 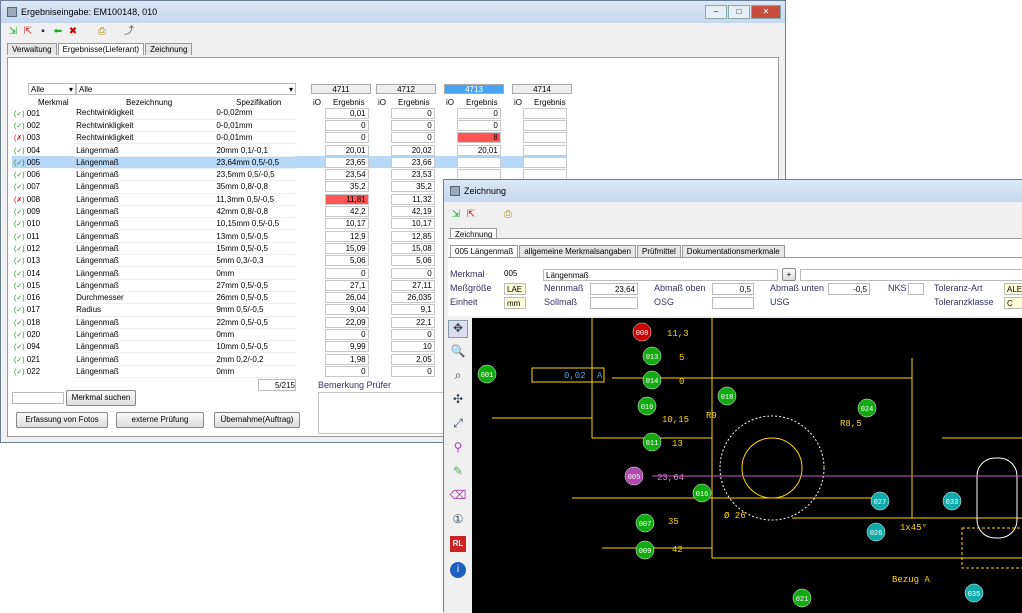 What do you see at coordinates (27, 162) in the screenshot?
I see `merkmal-cell: (✓) 005` at bounding box center [27, 162].